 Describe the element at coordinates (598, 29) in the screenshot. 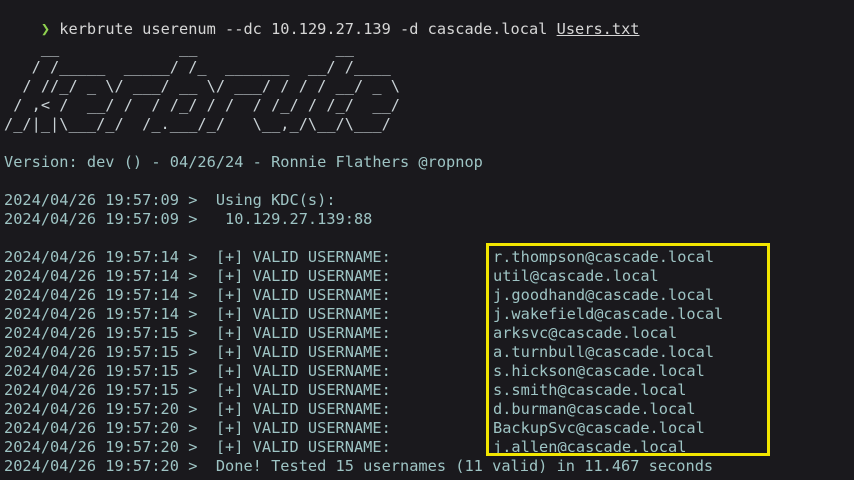

I see `command-file-arg: Users.txt` at that location.